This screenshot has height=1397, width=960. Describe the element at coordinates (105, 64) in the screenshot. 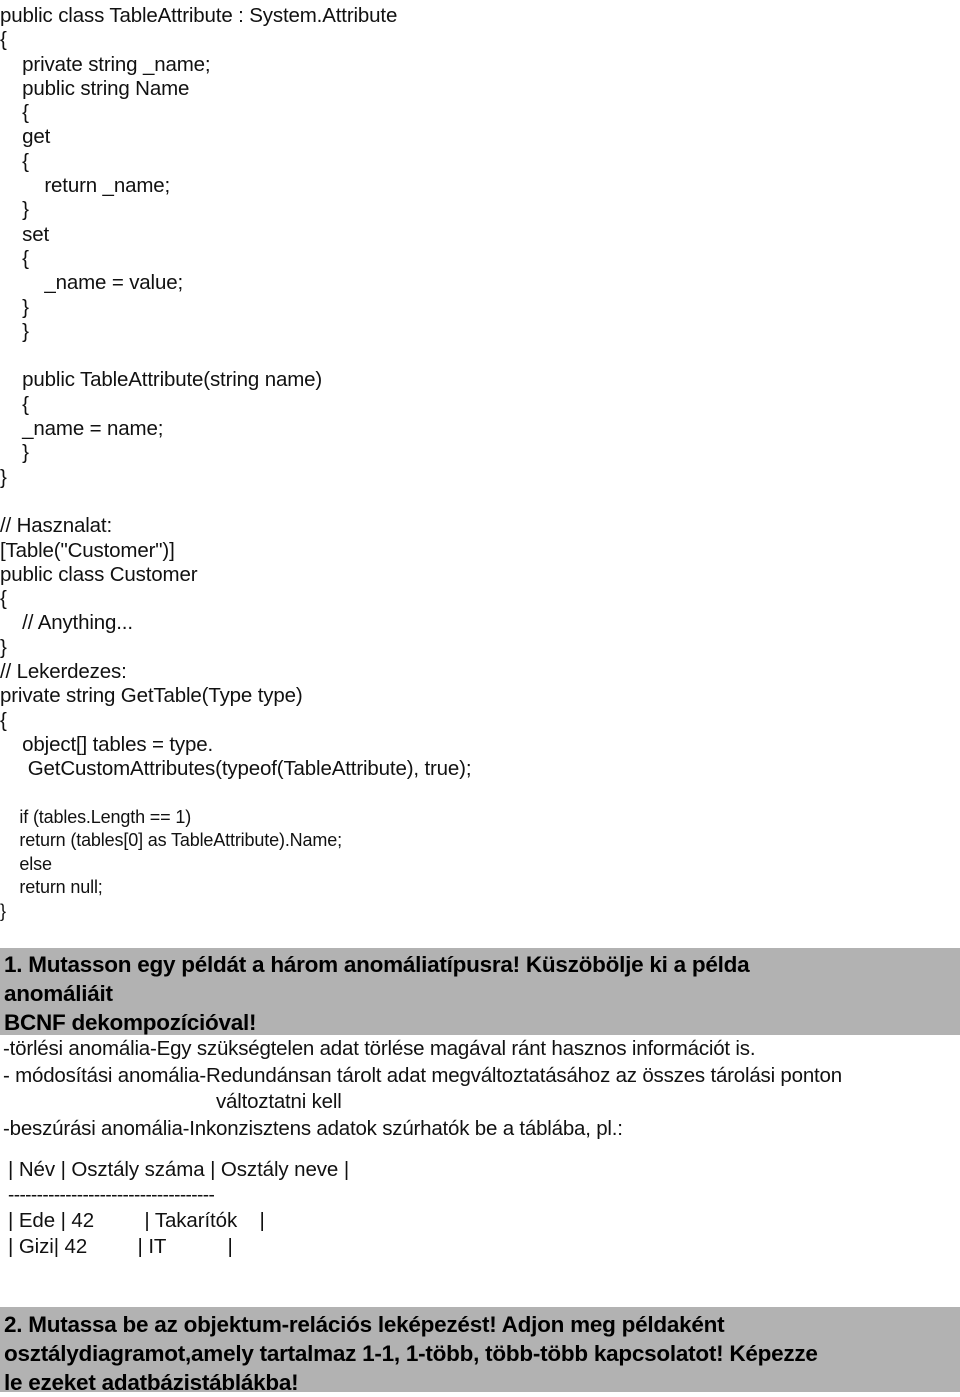

I see `code-line: private string _name;` at that location.